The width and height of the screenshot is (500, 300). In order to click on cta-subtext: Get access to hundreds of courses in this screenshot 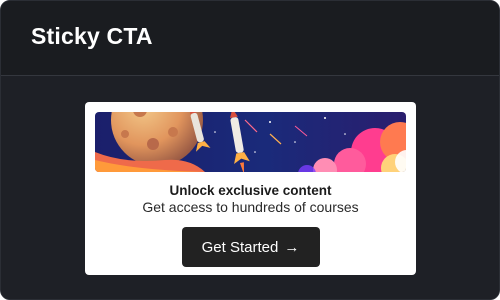, I will do `click(250, 207)`.